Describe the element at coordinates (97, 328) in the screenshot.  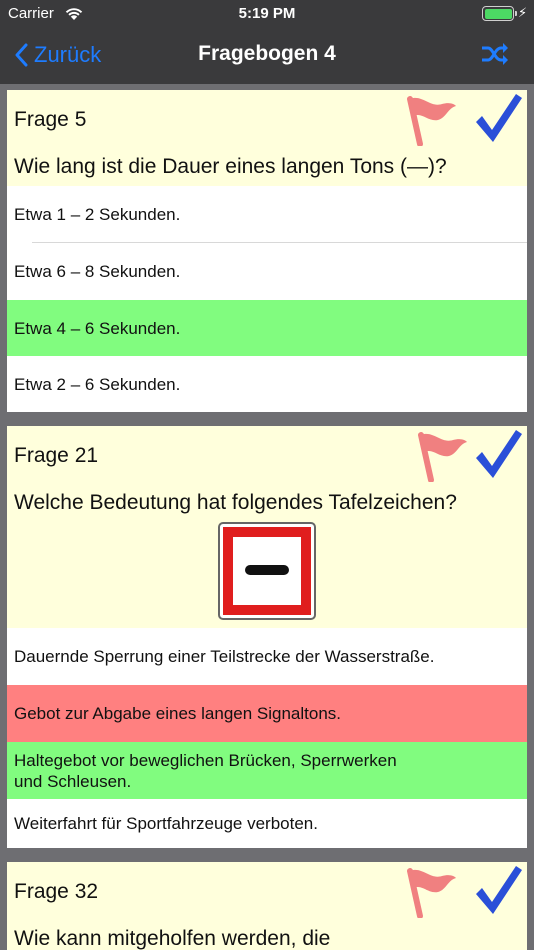
I see `answer-text: Etwa 4 – 6 Sekunden.` at that location.